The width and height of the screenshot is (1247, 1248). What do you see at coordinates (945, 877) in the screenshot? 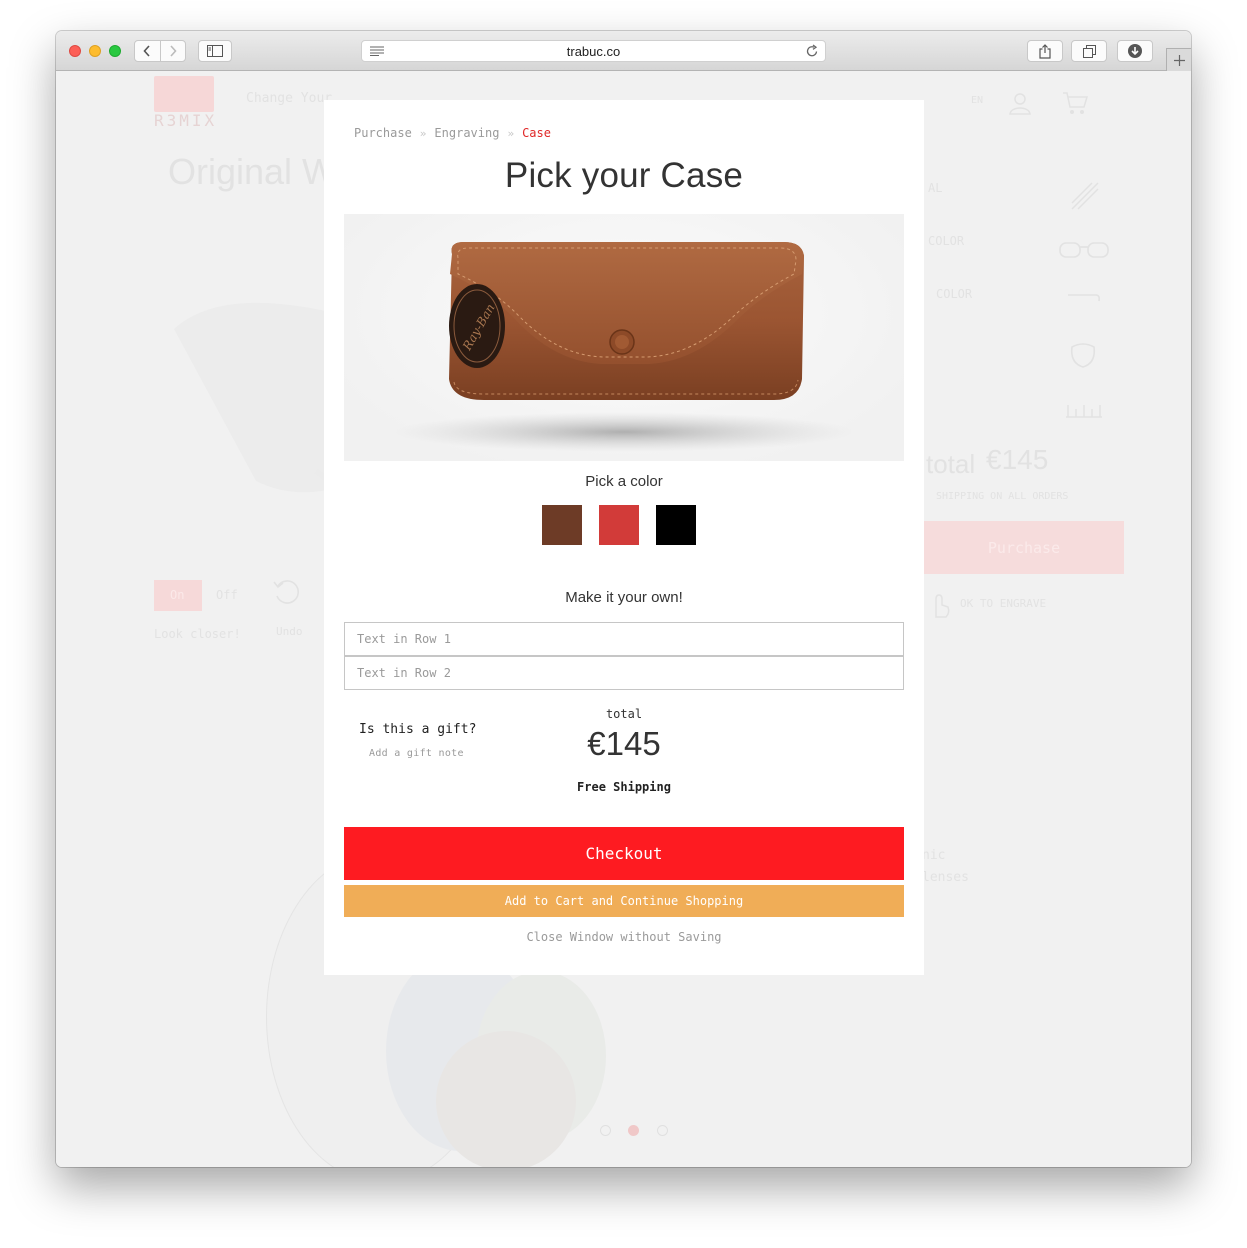
I see `bg-lens-text: lenses` at bounding box center [945, 877].